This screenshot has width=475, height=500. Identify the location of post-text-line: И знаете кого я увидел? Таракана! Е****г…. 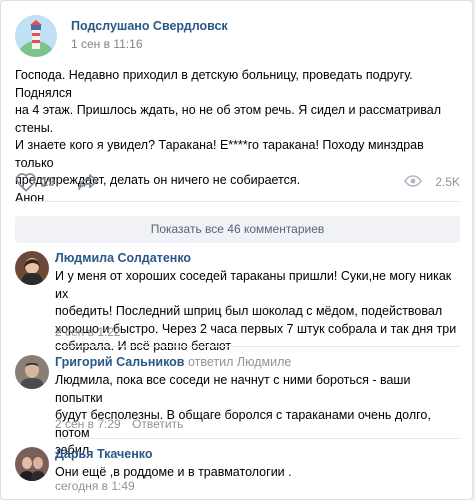
(219, 154).